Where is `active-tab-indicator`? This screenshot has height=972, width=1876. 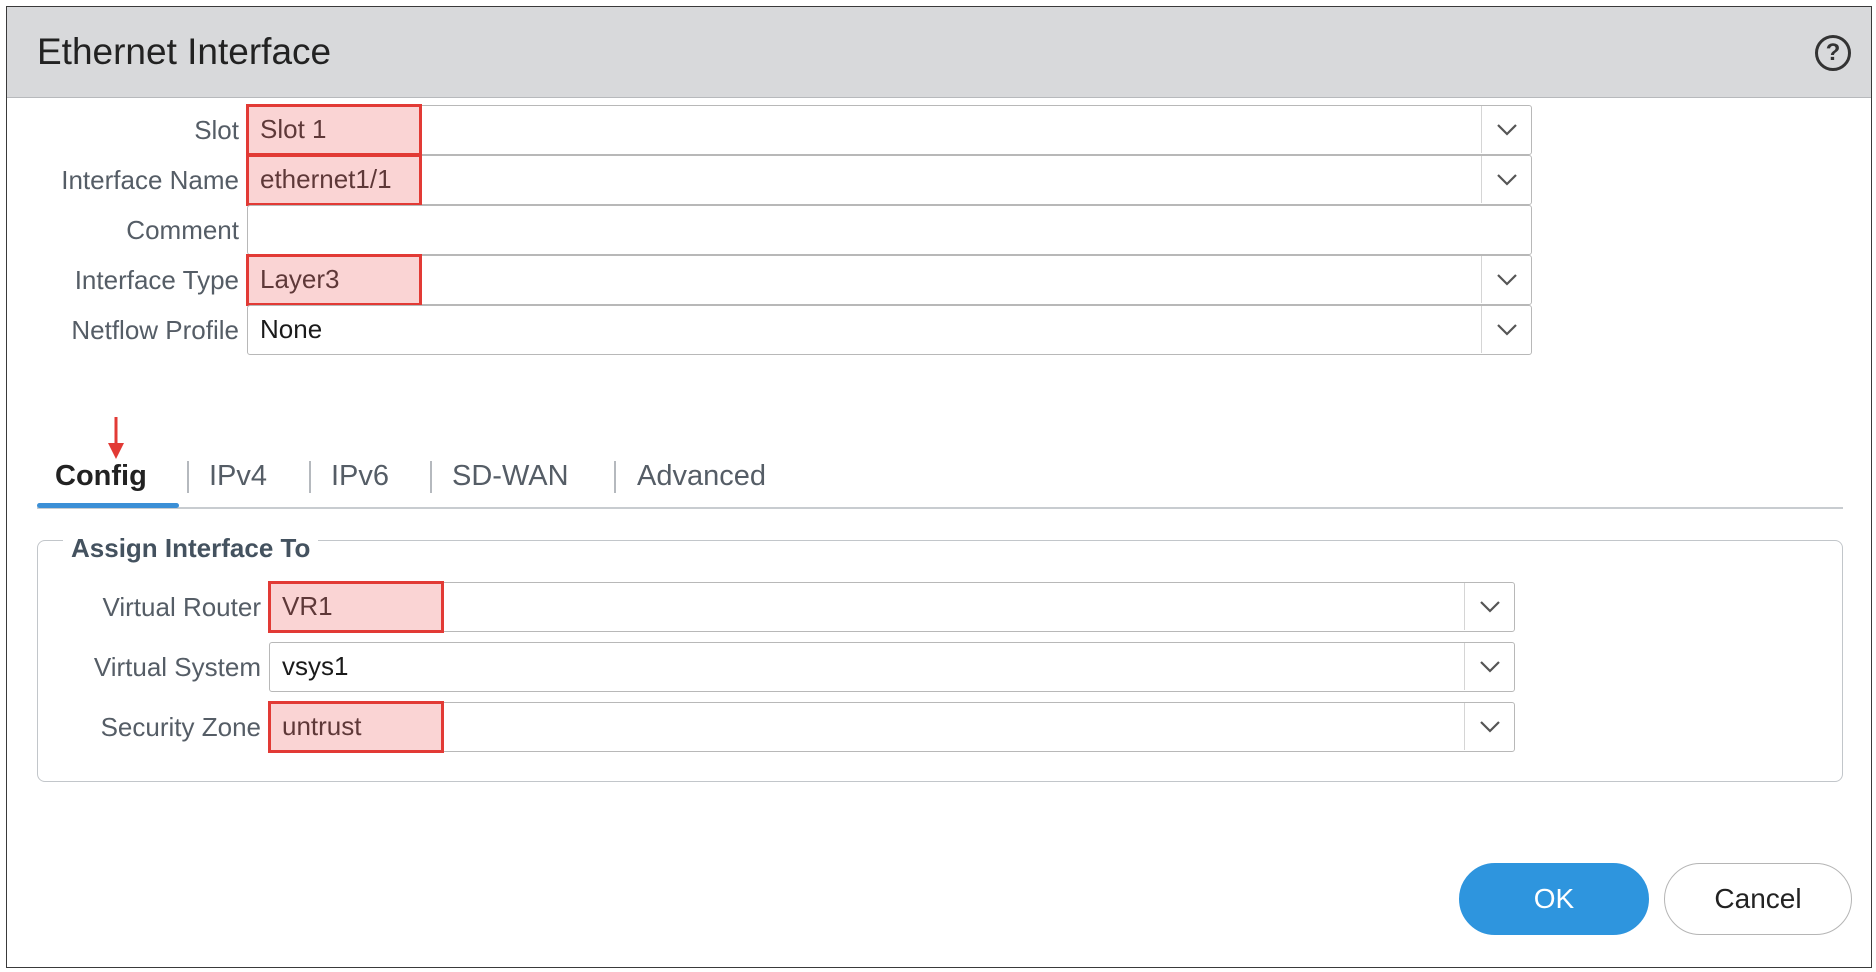
active-tab-indicator is located at coordinates (108, 505).